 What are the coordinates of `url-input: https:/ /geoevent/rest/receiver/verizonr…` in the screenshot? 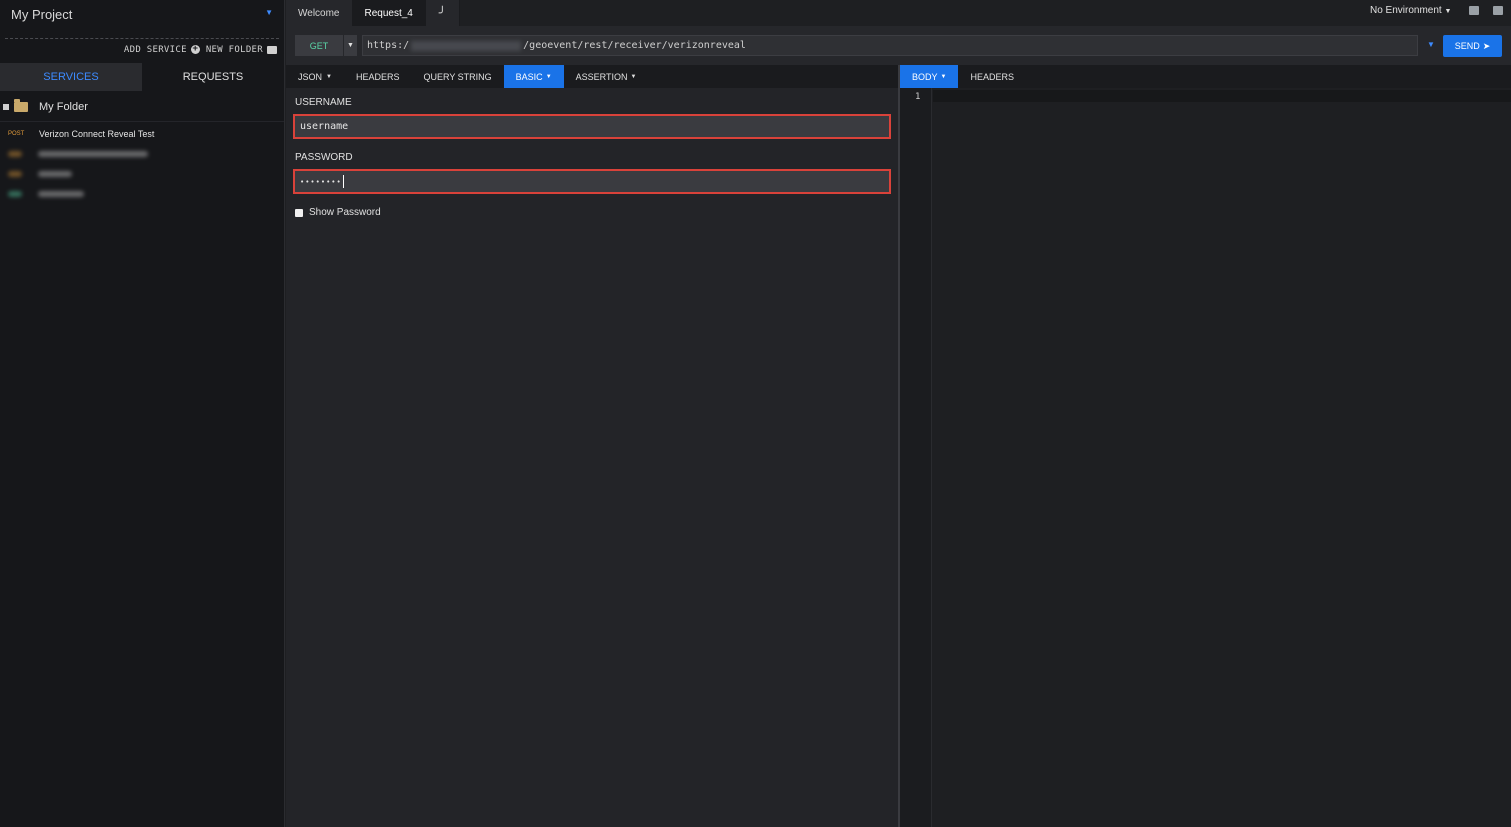 It's located at (890, 45).